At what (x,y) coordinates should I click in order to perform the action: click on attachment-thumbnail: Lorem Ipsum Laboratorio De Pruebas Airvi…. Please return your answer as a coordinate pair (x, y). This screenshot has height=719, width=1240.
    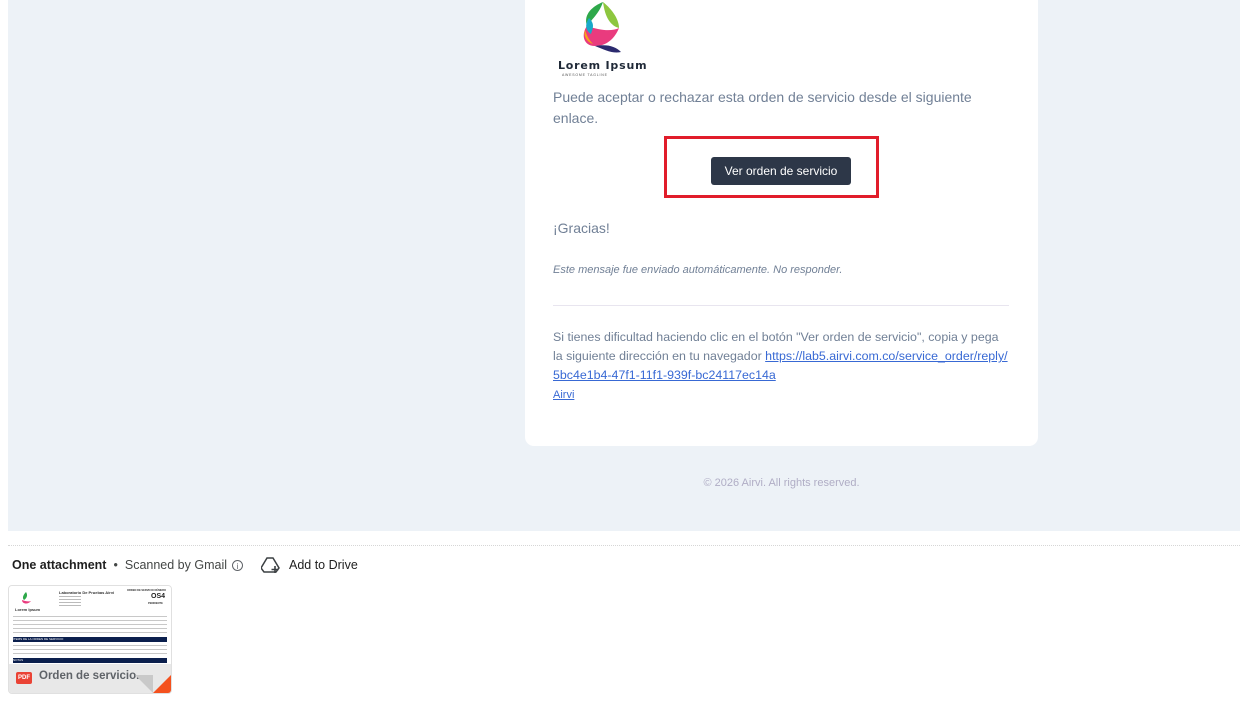
    Looking at the image, I should click on (90, 639).